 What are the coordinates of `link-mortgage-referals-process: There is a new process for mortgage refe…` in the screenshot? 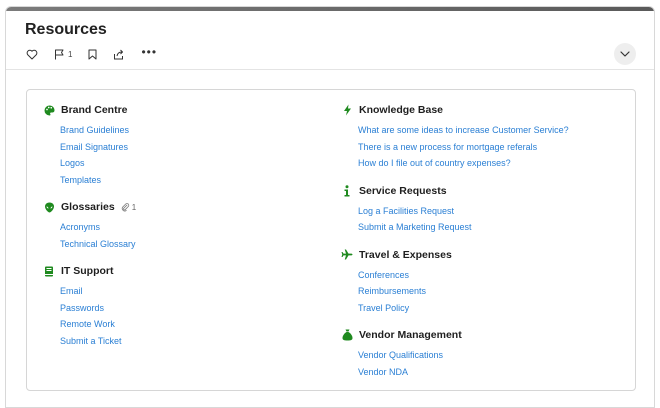 It's located at (447, 147).